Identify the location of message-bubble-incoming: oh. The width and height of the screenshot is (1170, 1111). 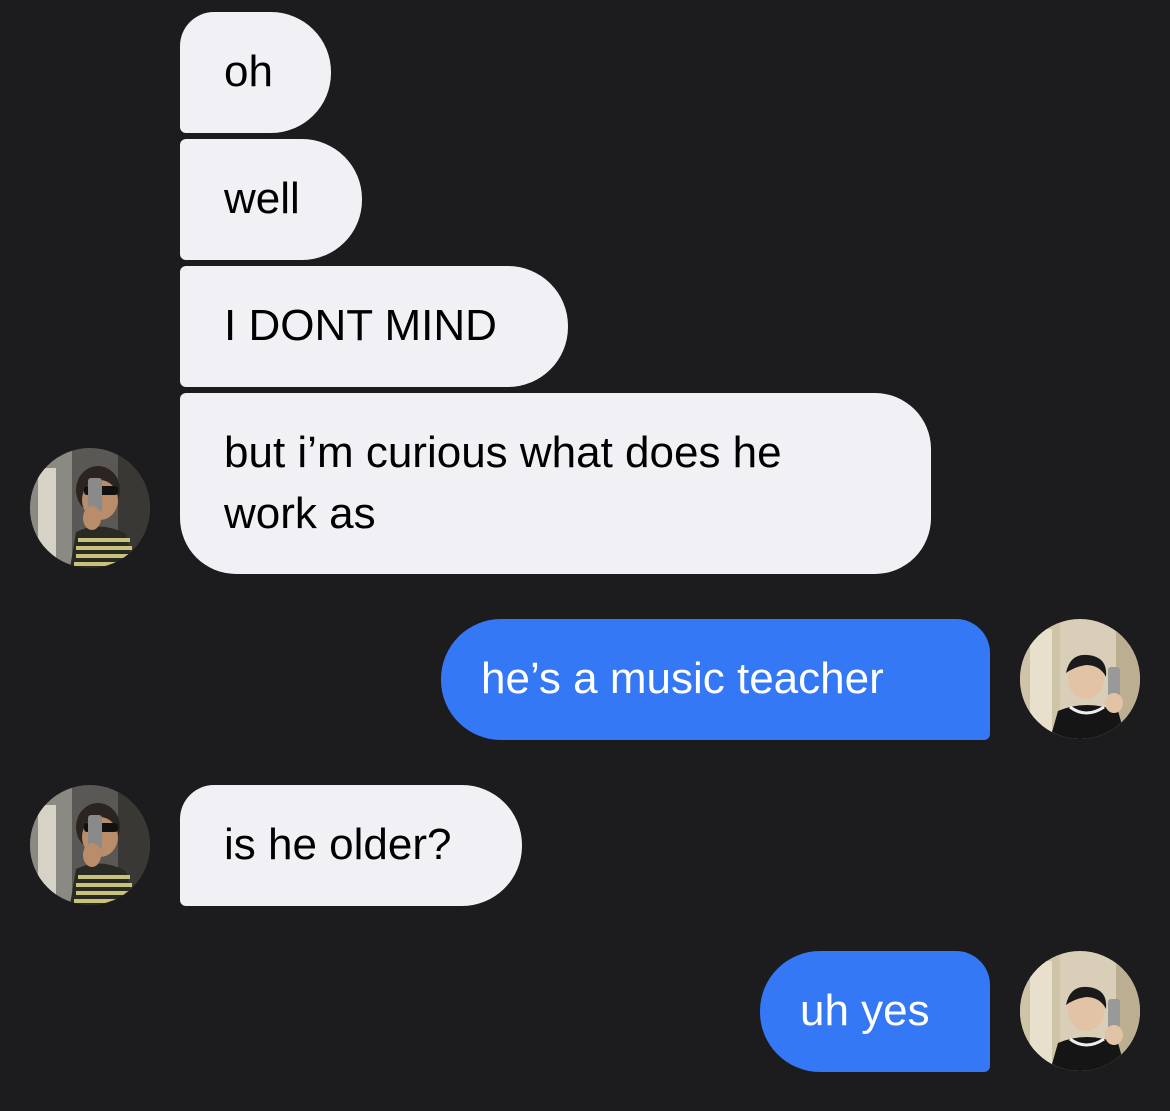
(255, 72).